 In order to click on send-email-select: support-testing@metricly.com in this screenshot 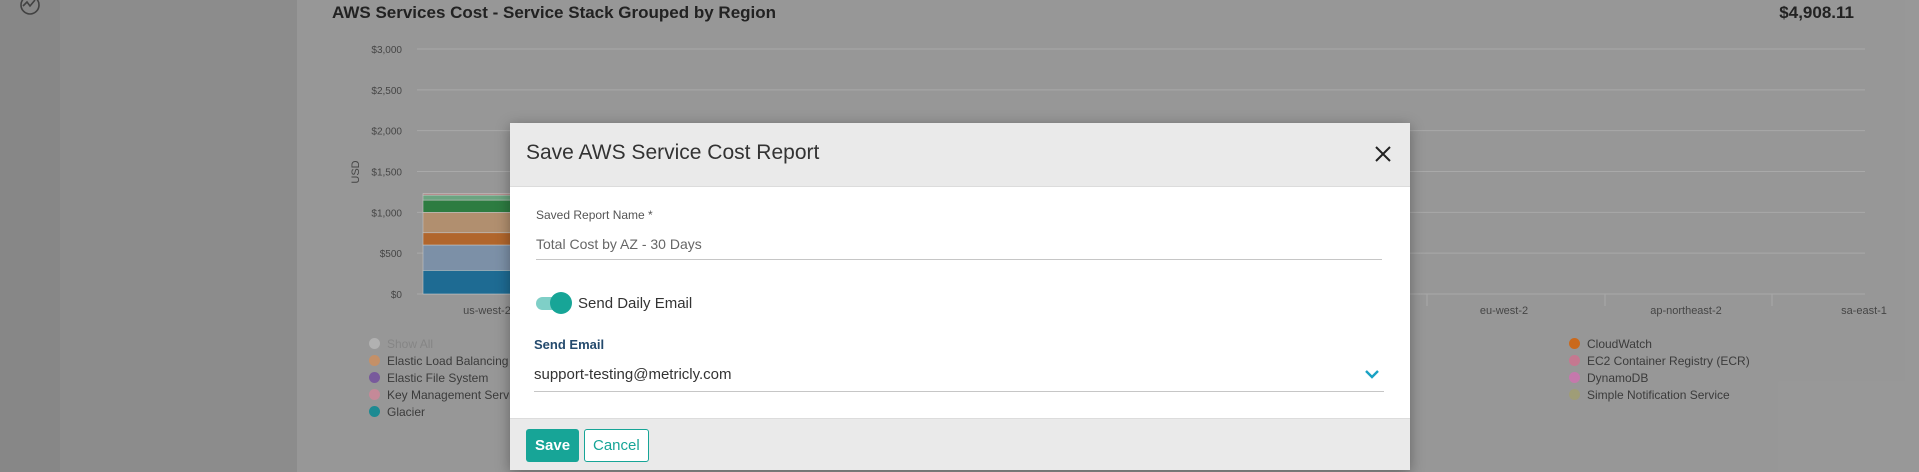, I will do `click(959, 375)`.